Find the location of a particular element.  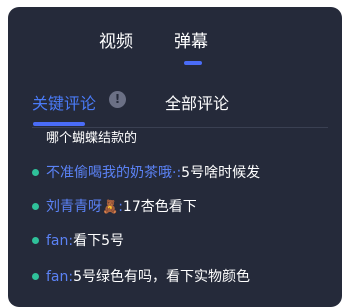

list-item: fan:看下5号 is located at coordinates (78, 241).